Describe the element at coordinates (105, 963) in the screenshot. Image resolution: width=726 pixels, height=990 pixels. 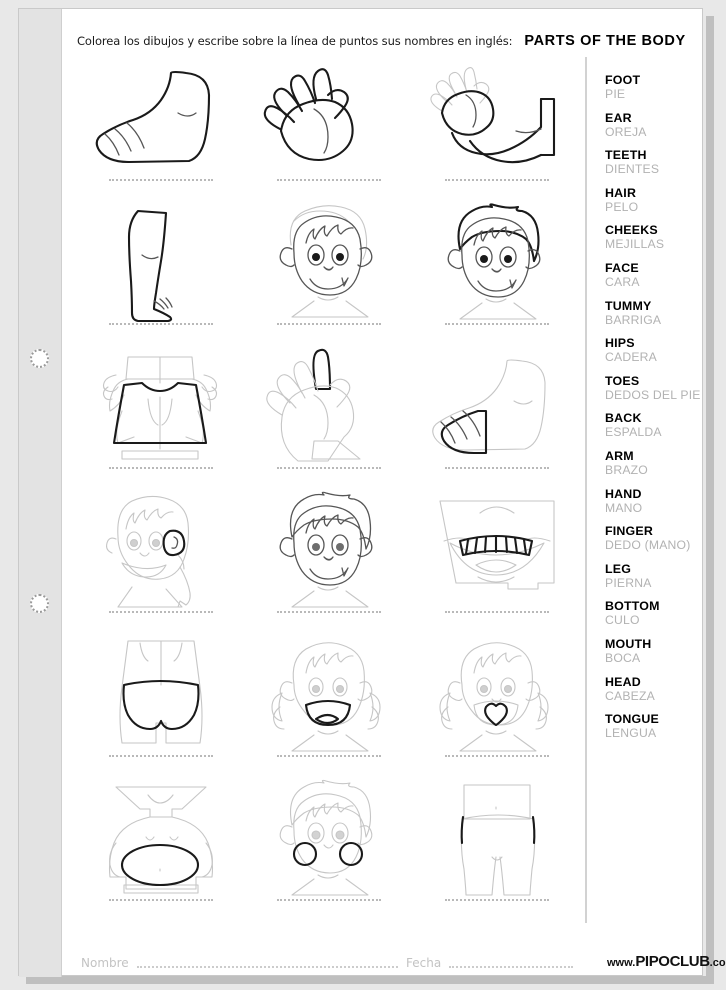
I see `name-label: Nombre` at that location.